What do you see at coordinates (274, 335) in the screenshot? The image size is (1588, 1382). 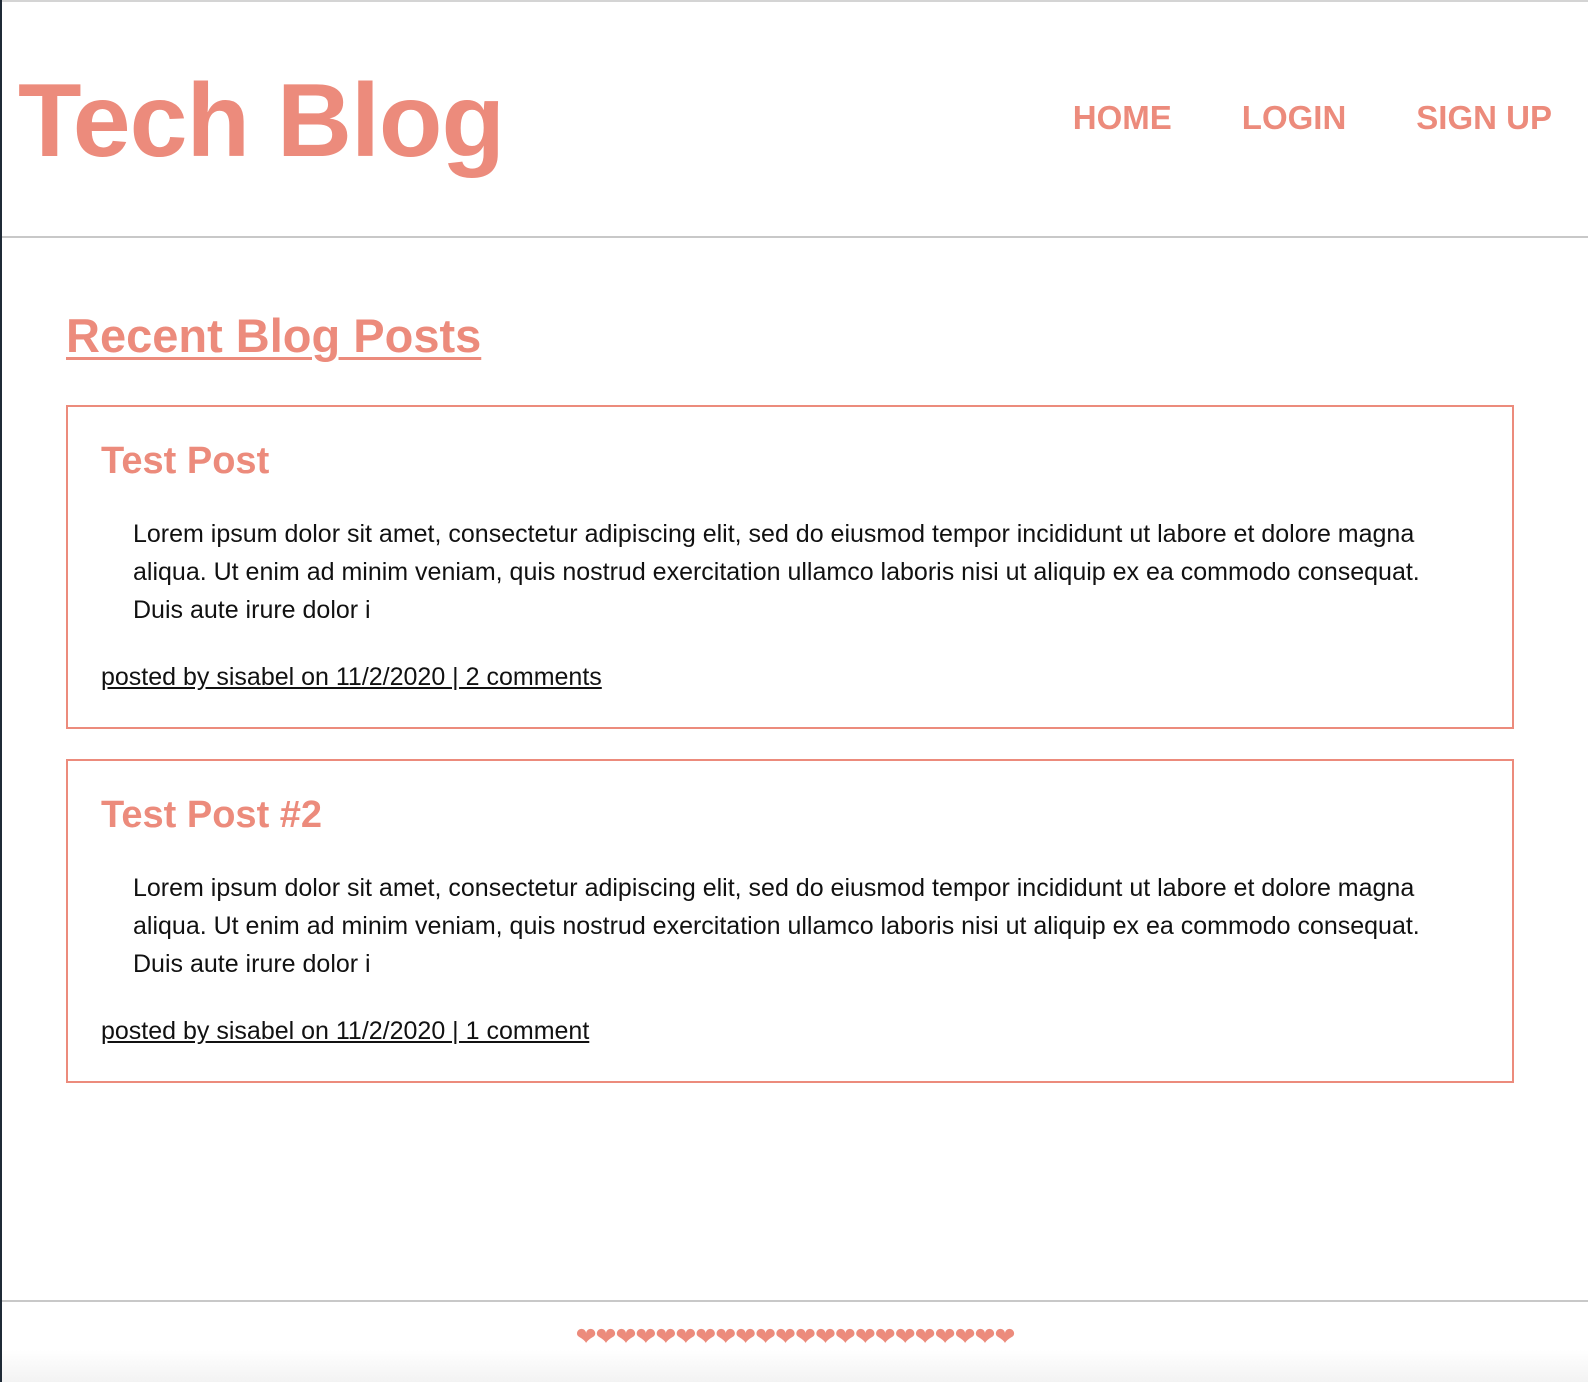 I see `recent-posts-heading: Recent Blog Posts` at bounding box center [274, 335].